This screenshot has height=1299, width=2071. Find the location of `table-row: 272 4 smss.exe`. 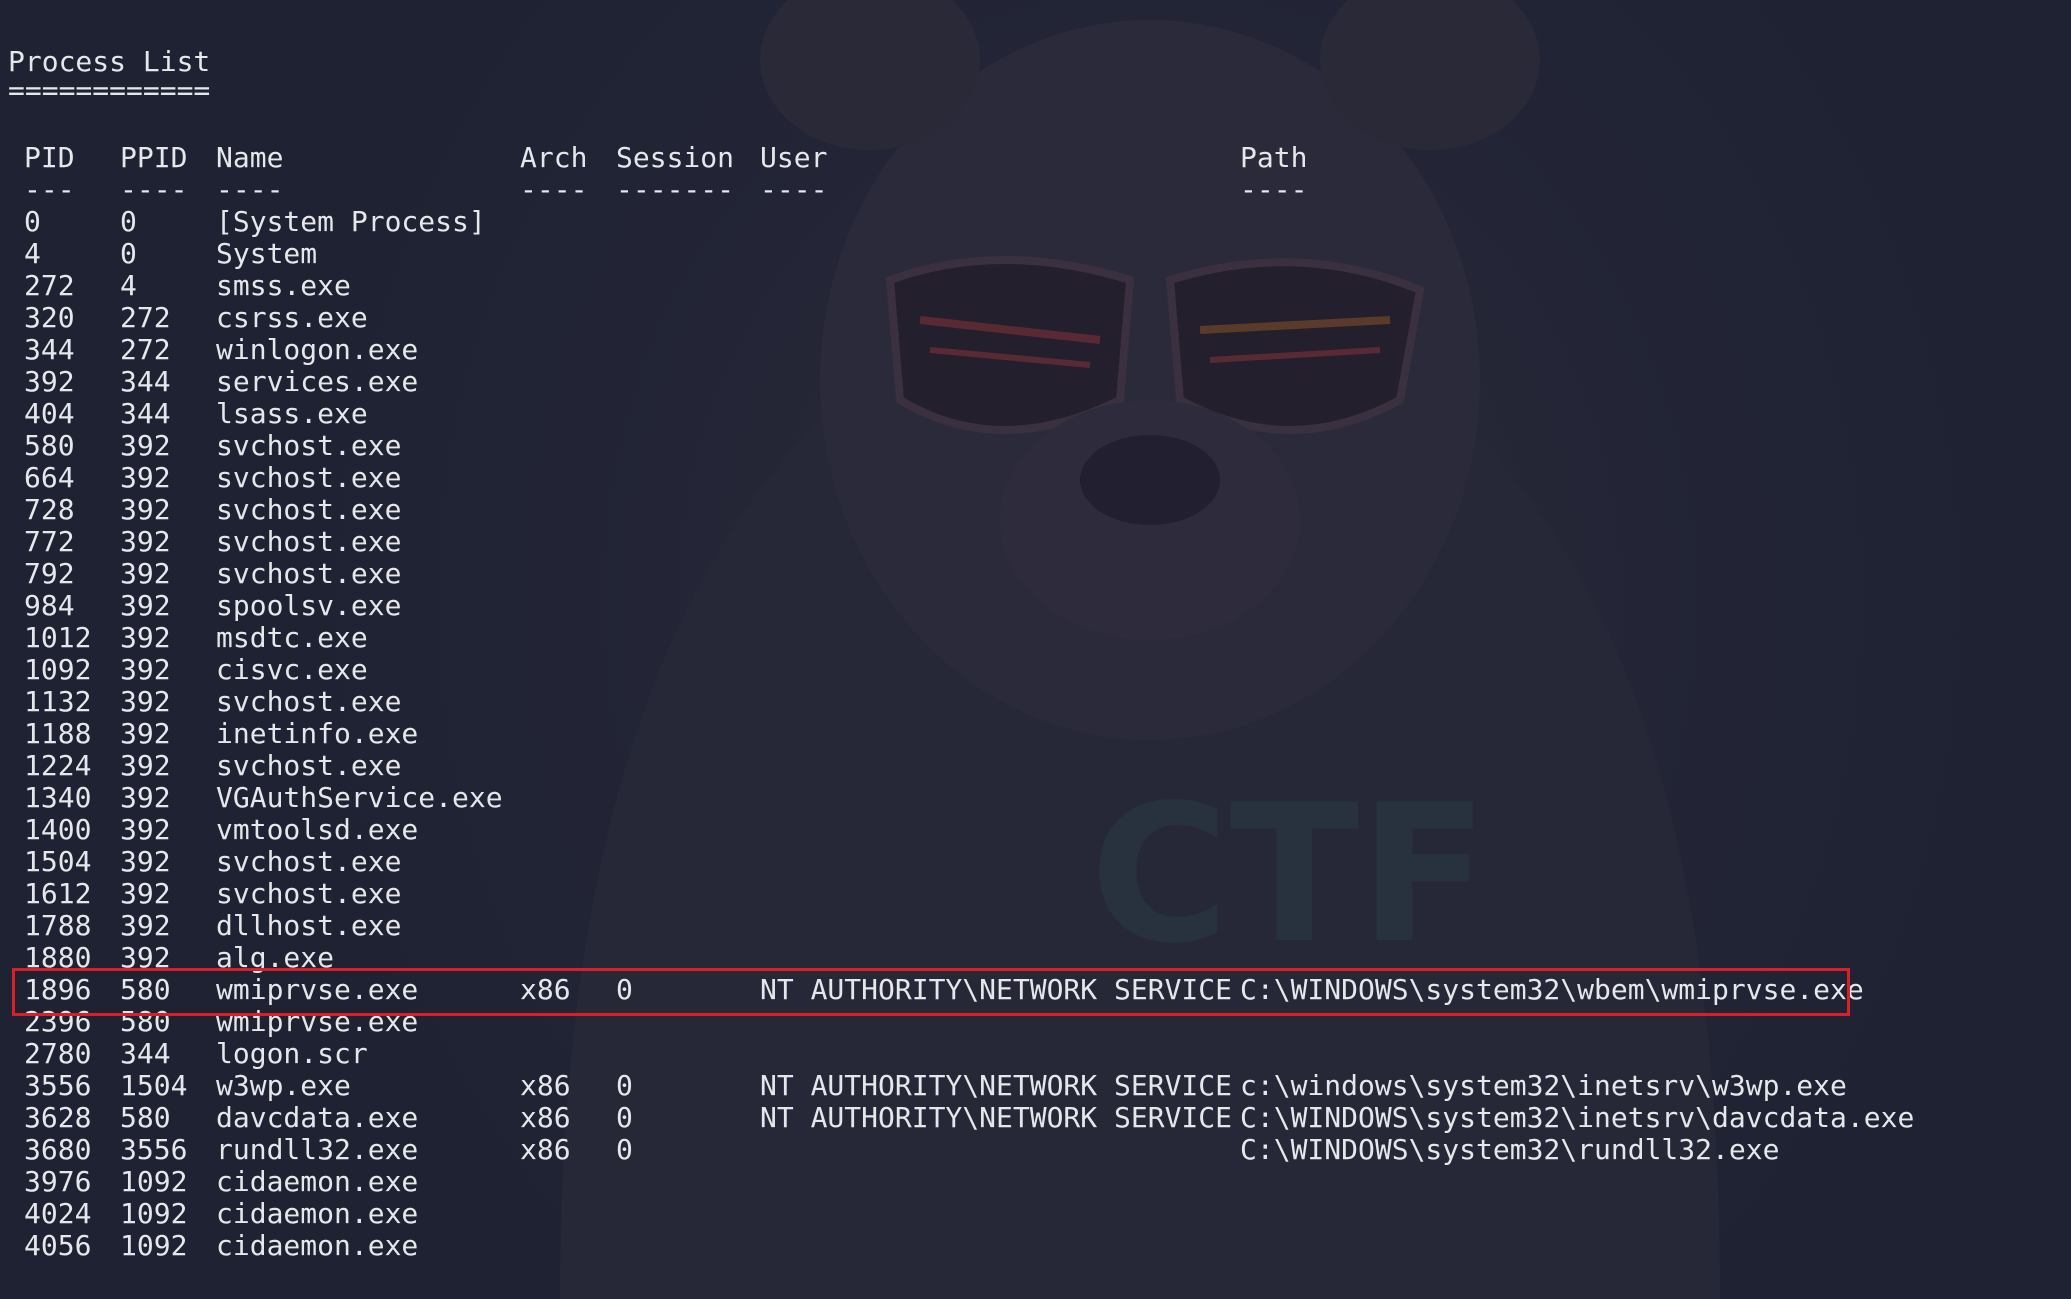

table-row: 272 4 smss.exe is located at coordinates (179, 285).